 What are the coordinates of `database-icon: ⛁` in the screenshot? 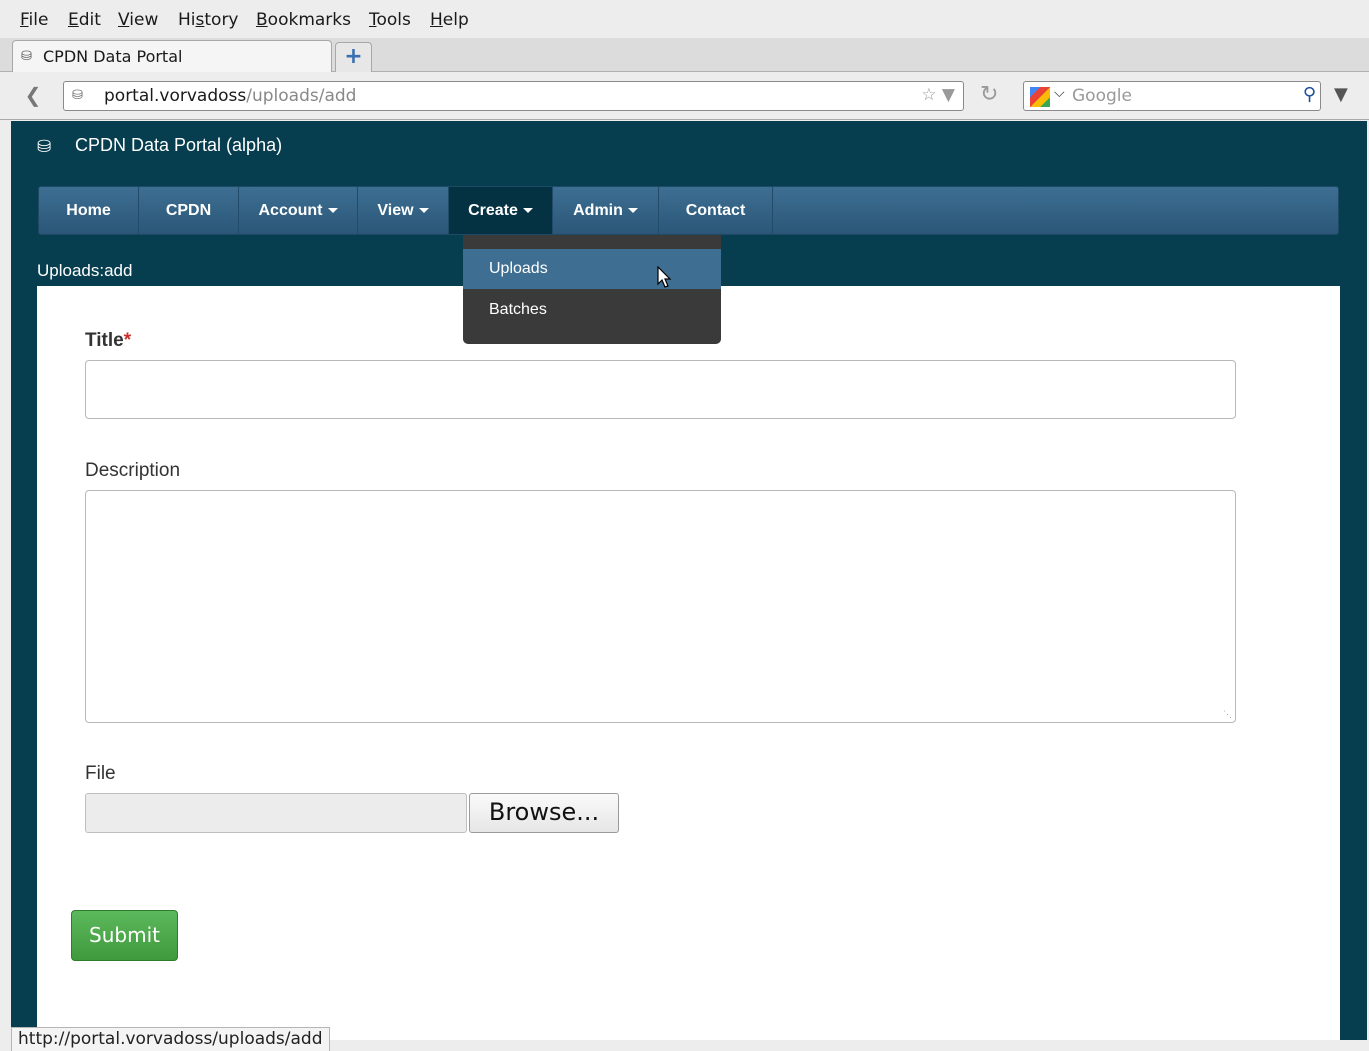 It's located at (44, 146).